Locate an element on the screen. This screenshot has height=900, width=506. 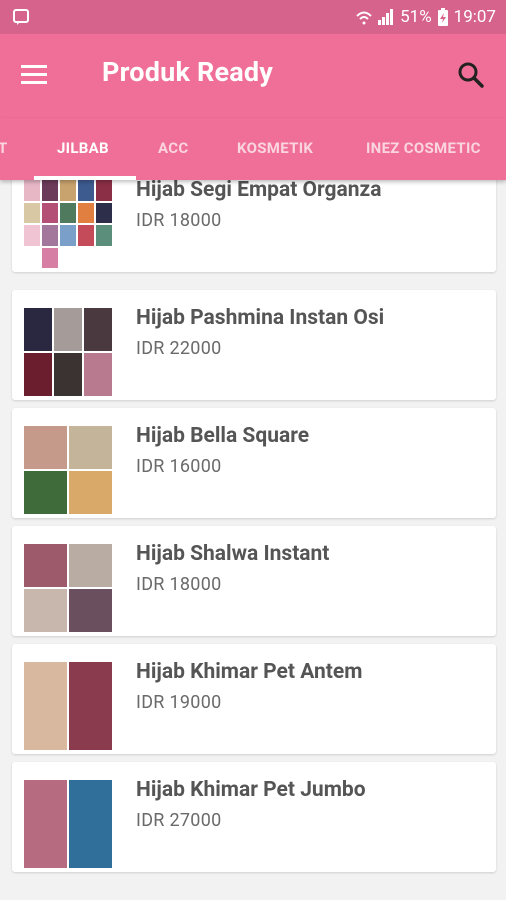
app-bar: Produk Ready is located at coordinates (253, 76).